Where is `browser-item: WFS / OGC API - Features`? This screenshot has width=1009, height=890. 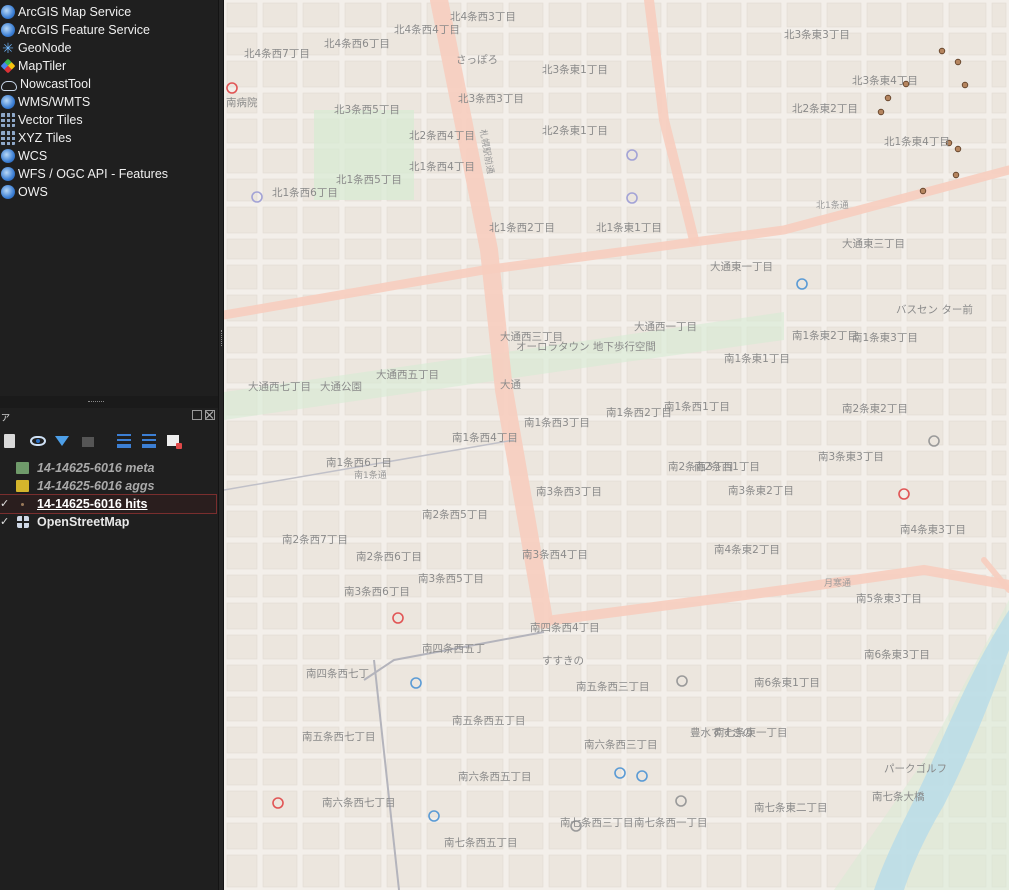
browser-item: WFS / OGC API - Features is located at coordinates (84, 174).